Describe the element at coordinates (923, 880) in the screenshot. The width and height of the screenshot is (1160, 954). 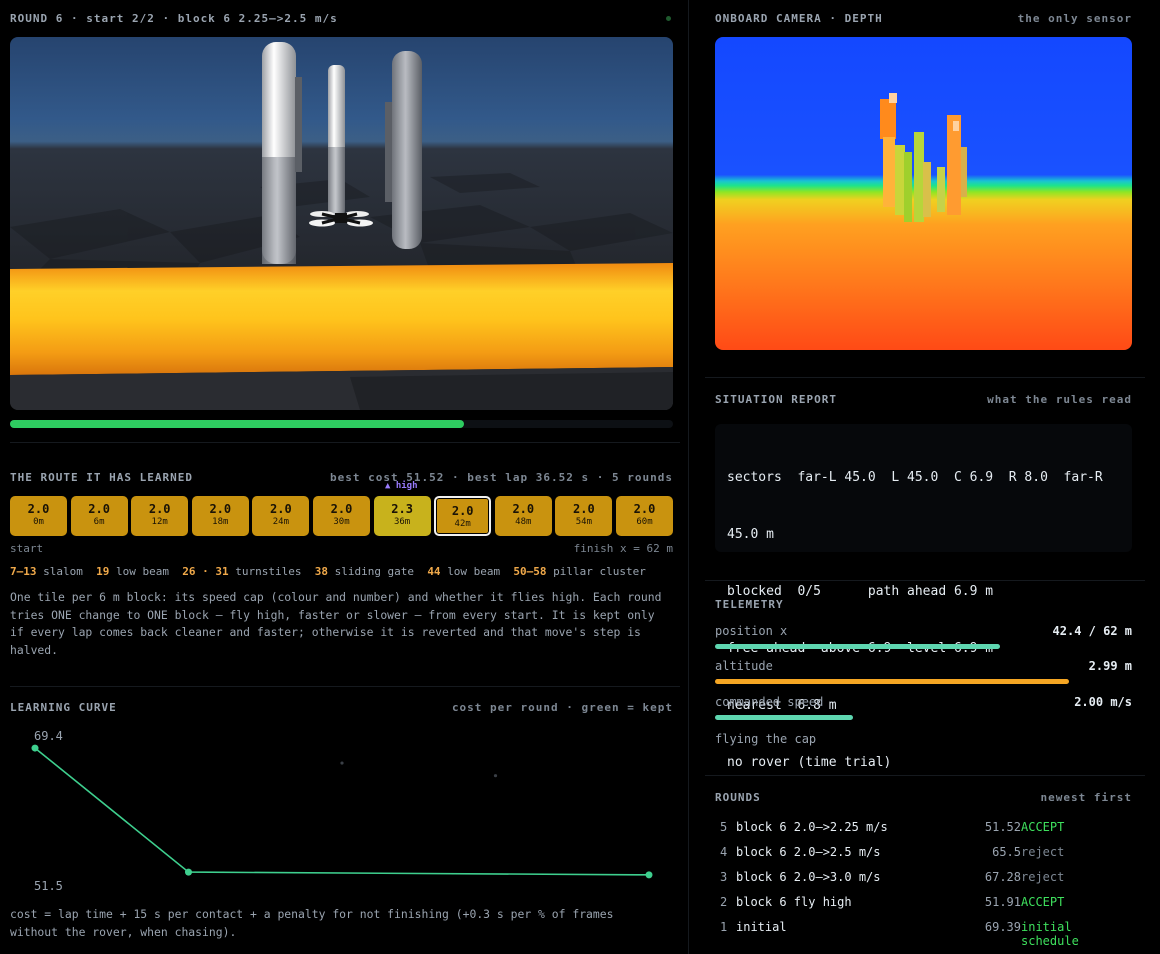
I see `round-row: 3 block 6 2.0–>3.0 m/s 67.28 reject` at that location.